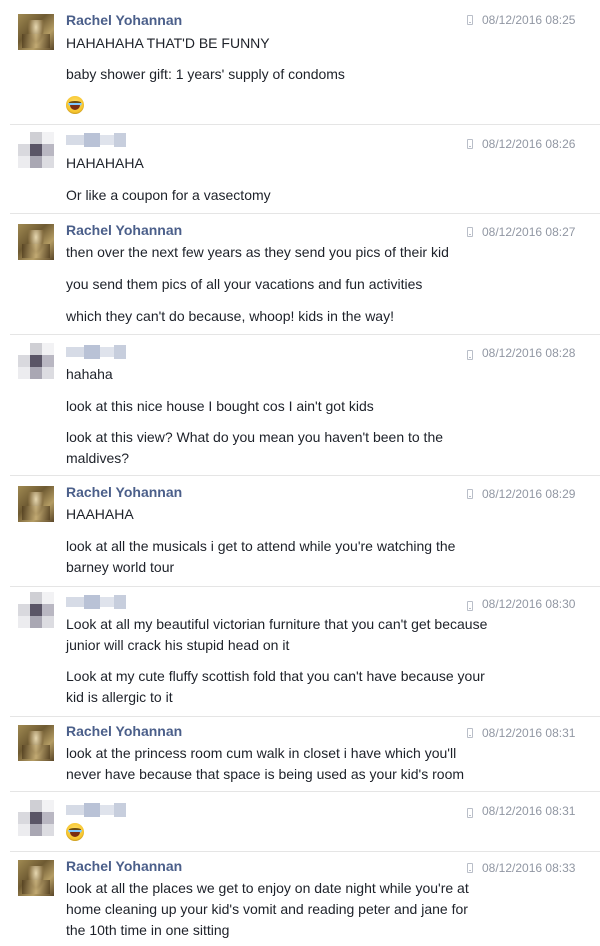 The width and height of the screenshot is (600, 946). I want to click on message-line: kid is allergic to it, so click(119, 697).